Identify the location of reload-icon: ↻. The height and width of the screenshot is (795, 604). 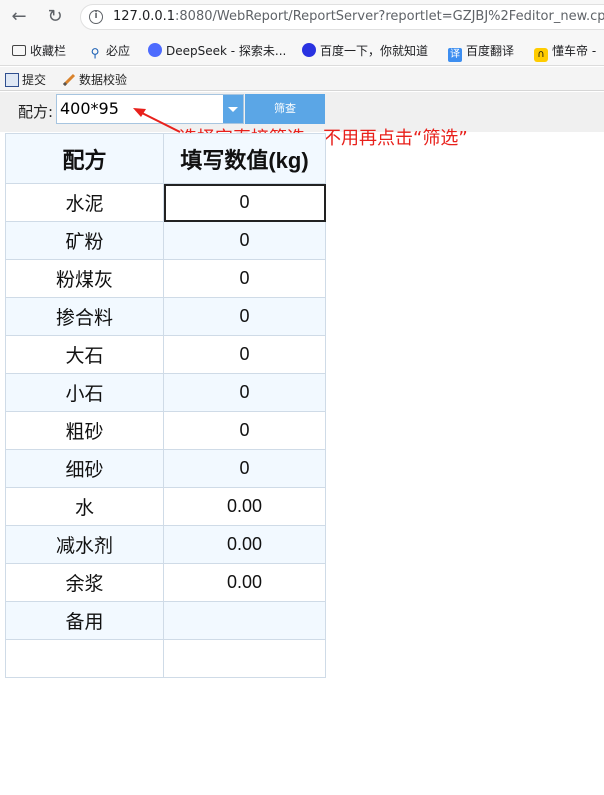
(55, 17).